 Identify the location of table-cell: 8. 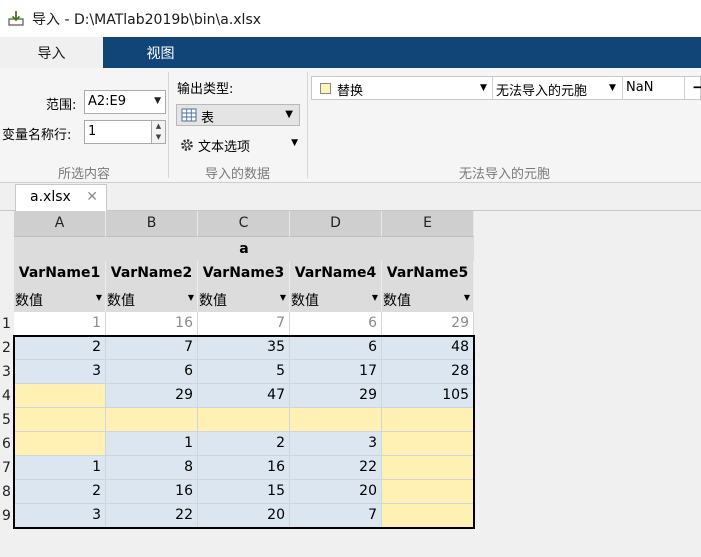
(152, 468).